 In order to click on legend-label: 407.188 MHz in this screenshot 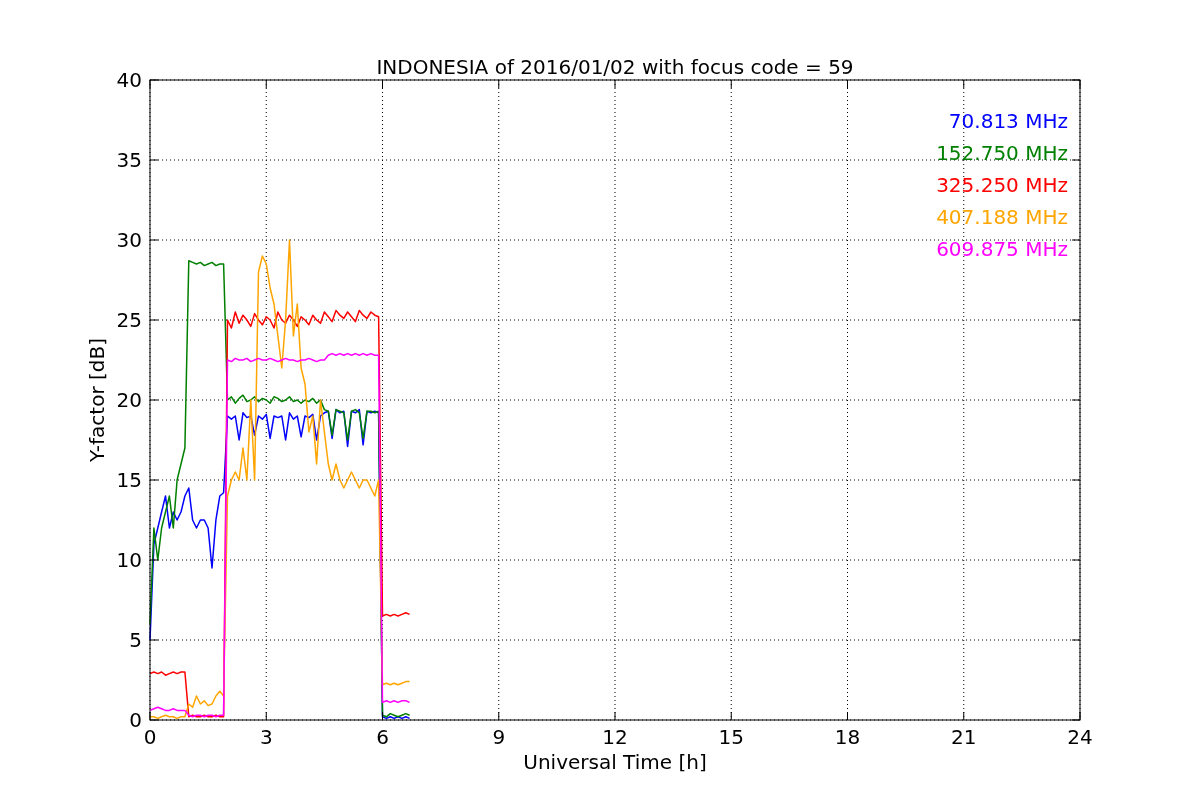, I will do `click(1002, 217)`.